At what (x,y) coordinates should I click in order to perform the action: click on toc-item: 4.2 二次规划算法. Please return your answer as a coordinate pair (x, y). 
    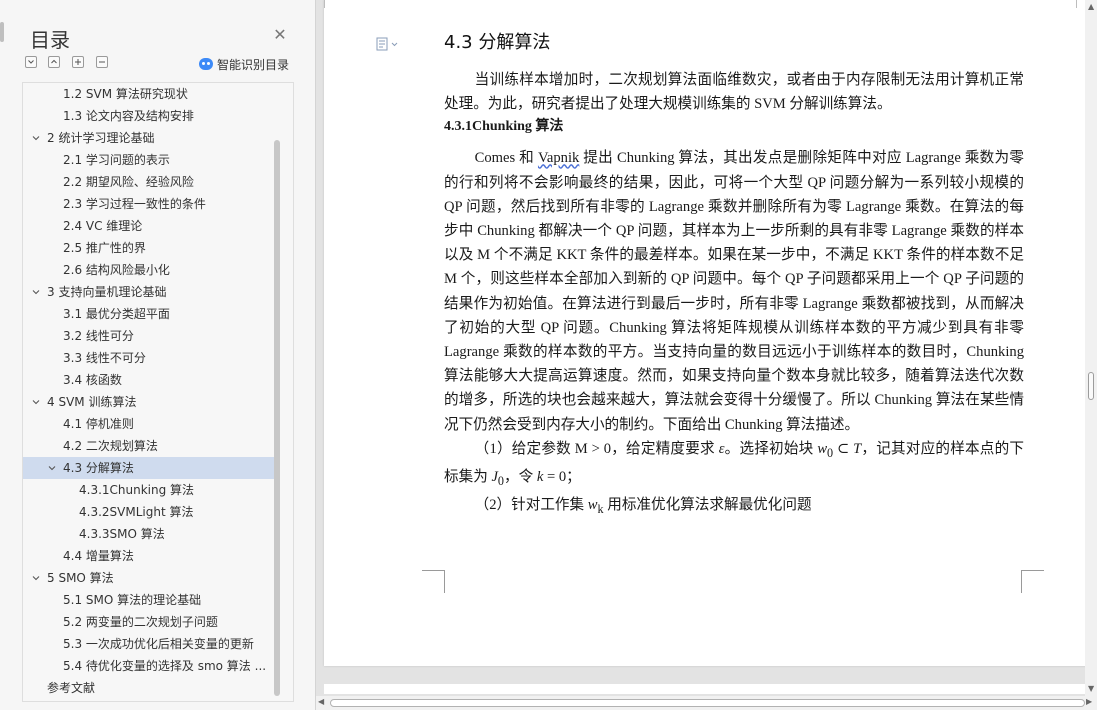
    Looking at the image, I should click on (149, 446).